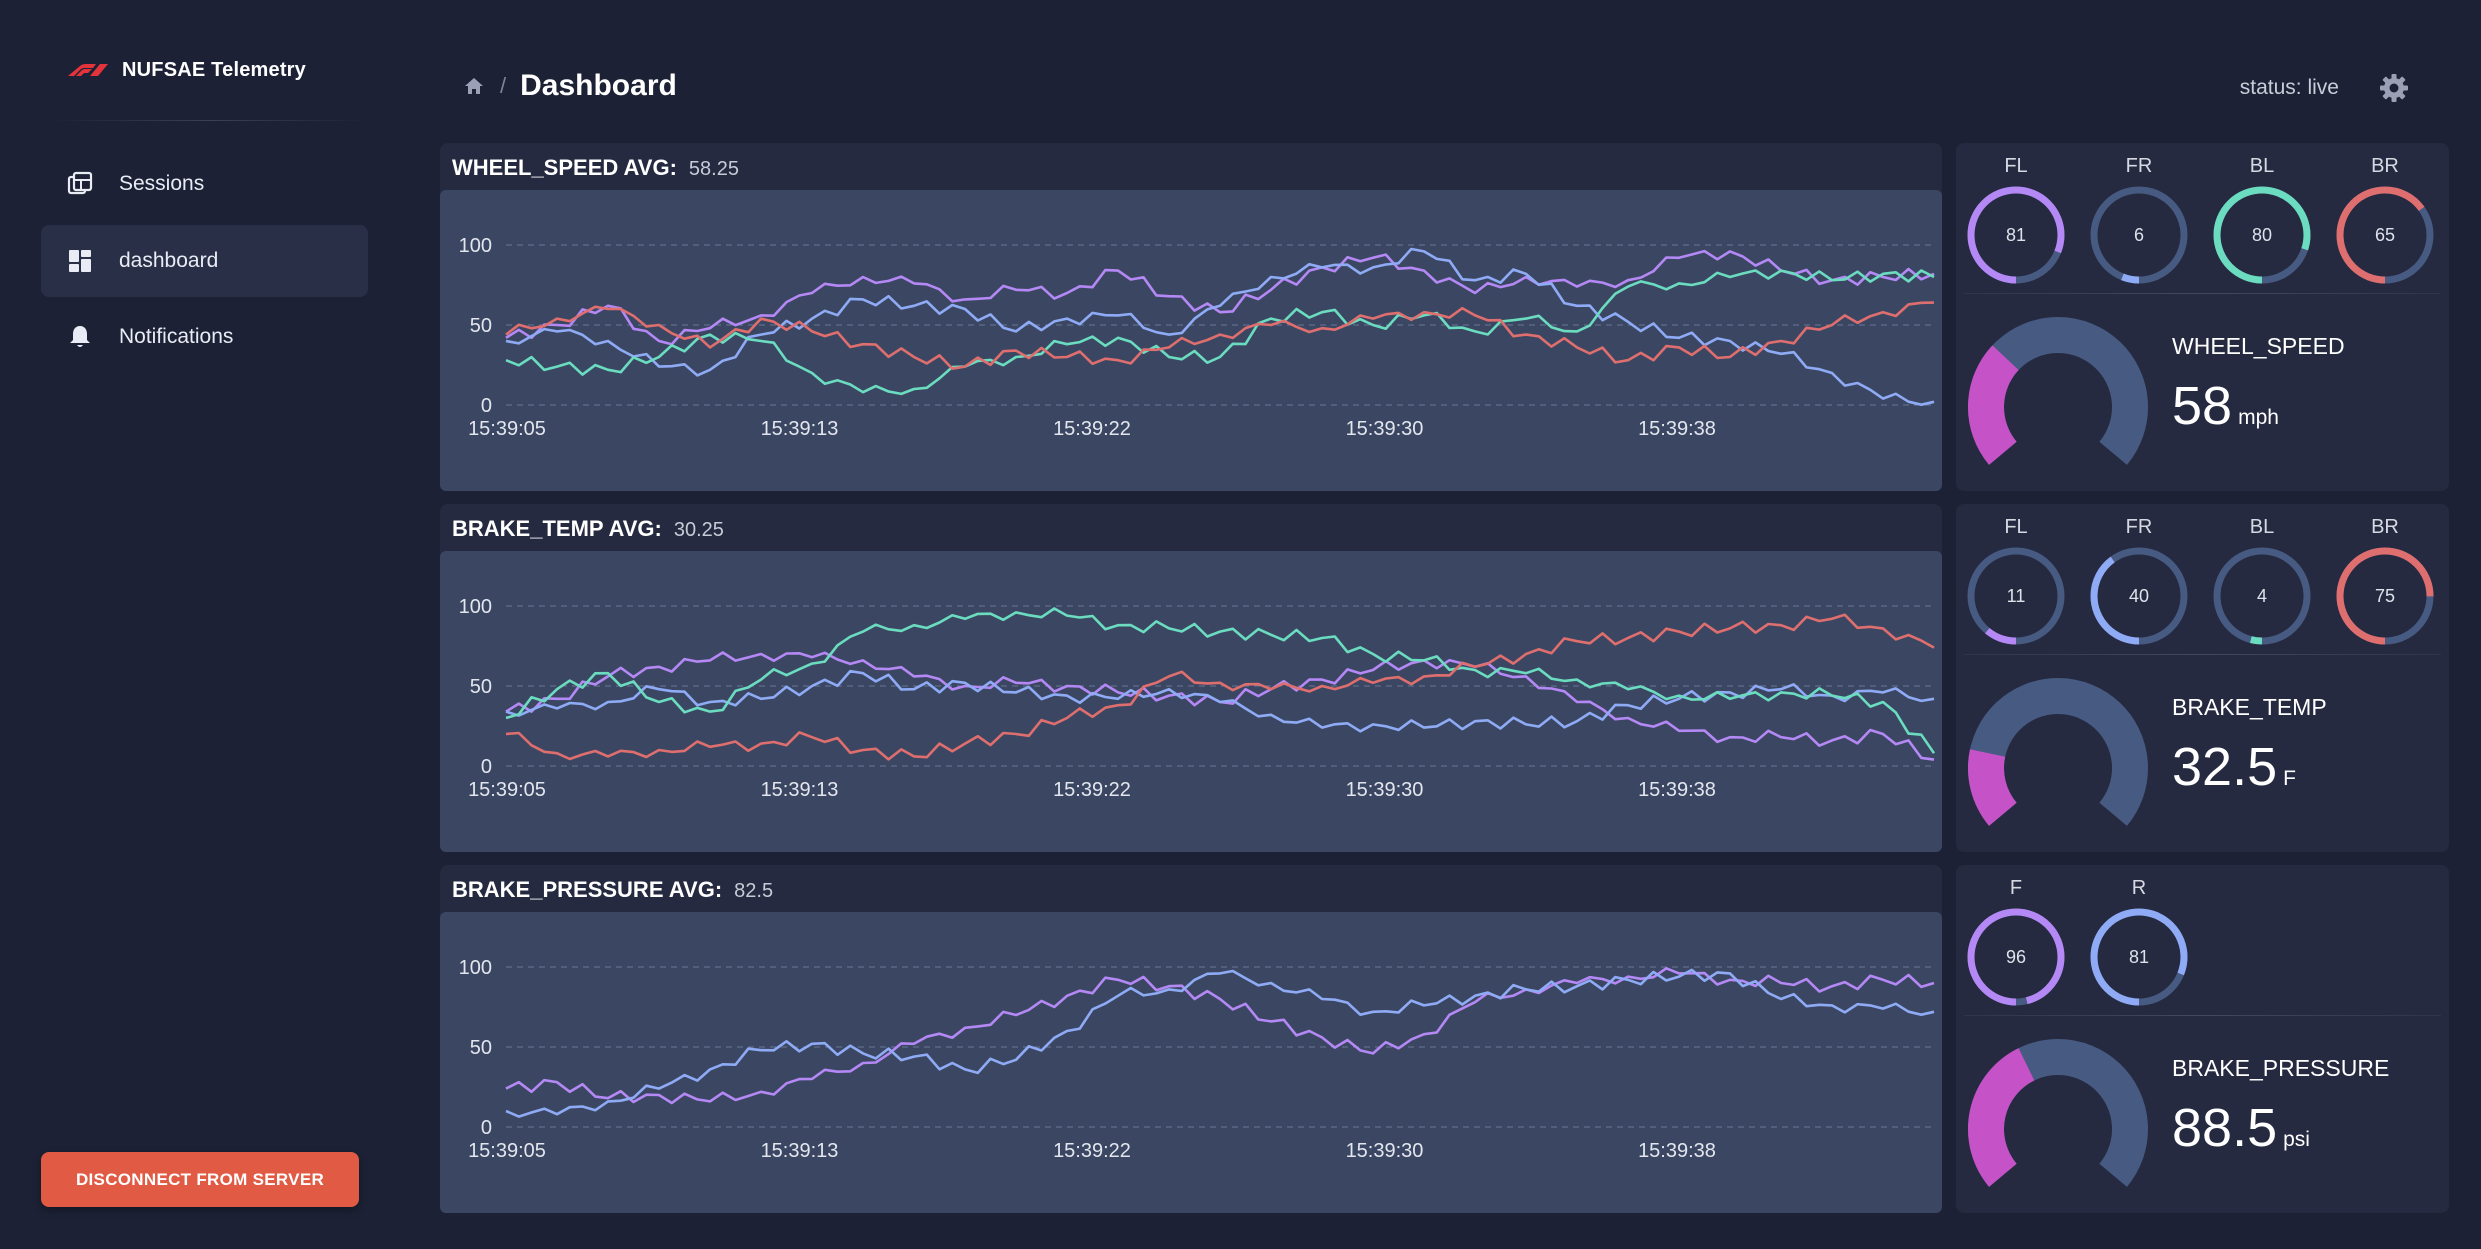 This screenshot has height=1249, width=2481. Describe the element at coordinates (2258, 417) in the screenshot. I see `gauge-unit: mph` at that location.